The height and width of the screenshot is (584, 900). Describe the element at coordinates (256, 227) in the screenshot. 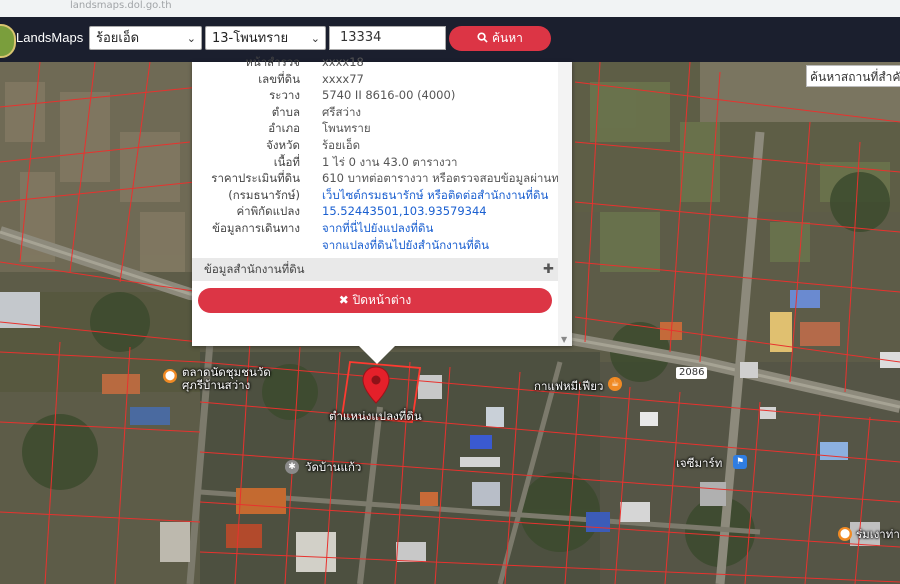

I see `info-label: ข้อมูลการเดินทาง` at that location.